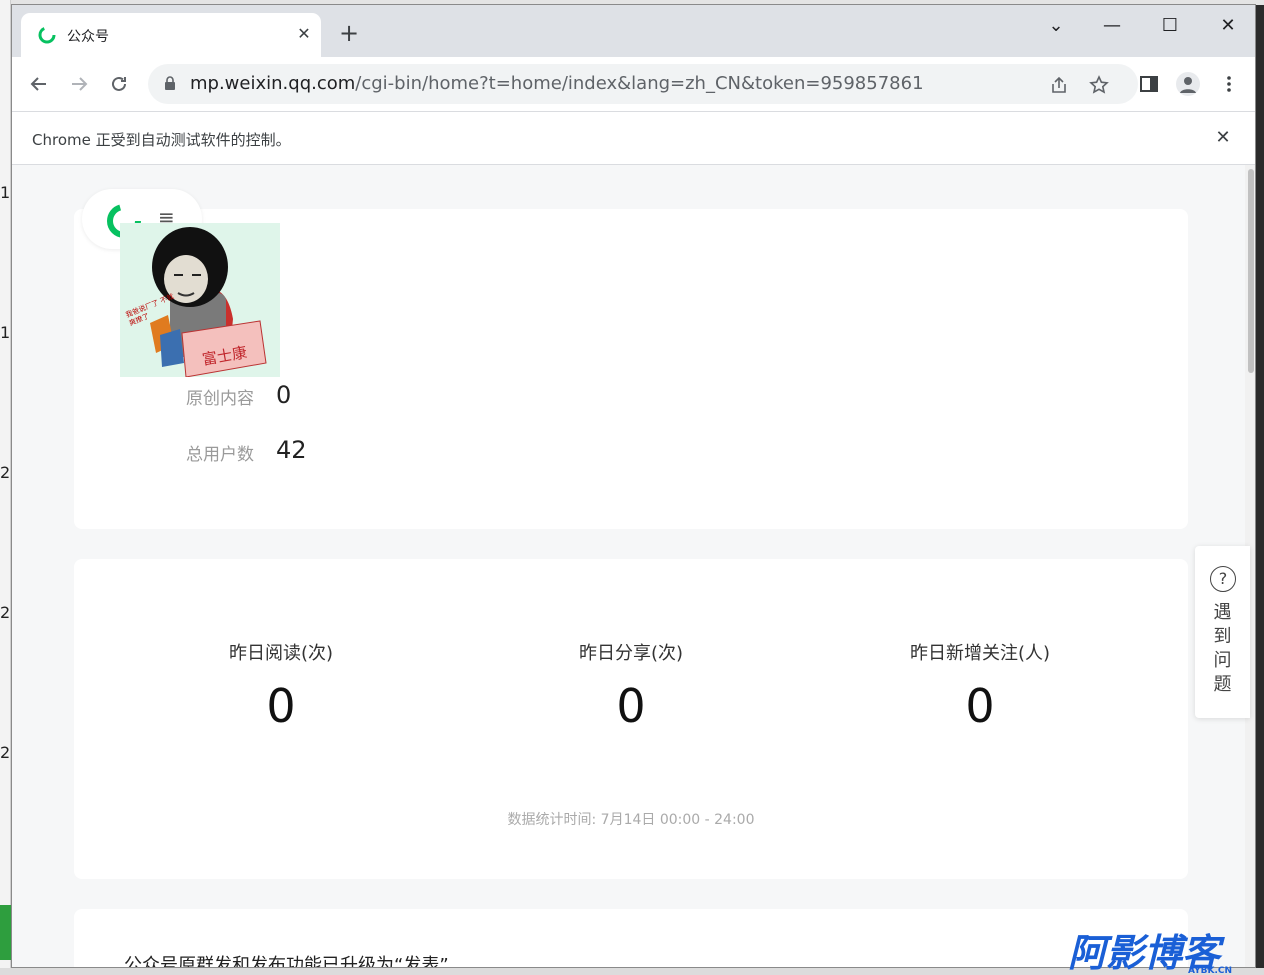 This screenshot has width=1264, height=975. I want to click on account-avatar: 我爸说厂了 不就爽撩了 富士康, so click(200, 300).